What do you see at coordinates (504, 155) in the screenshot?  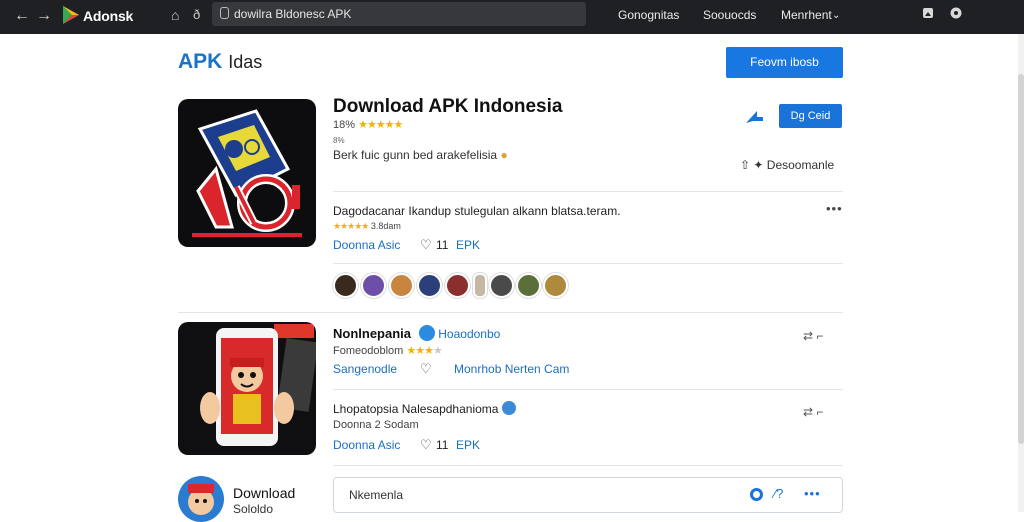 I see `emoji-icon: ●` at bounding box center [504, 155].